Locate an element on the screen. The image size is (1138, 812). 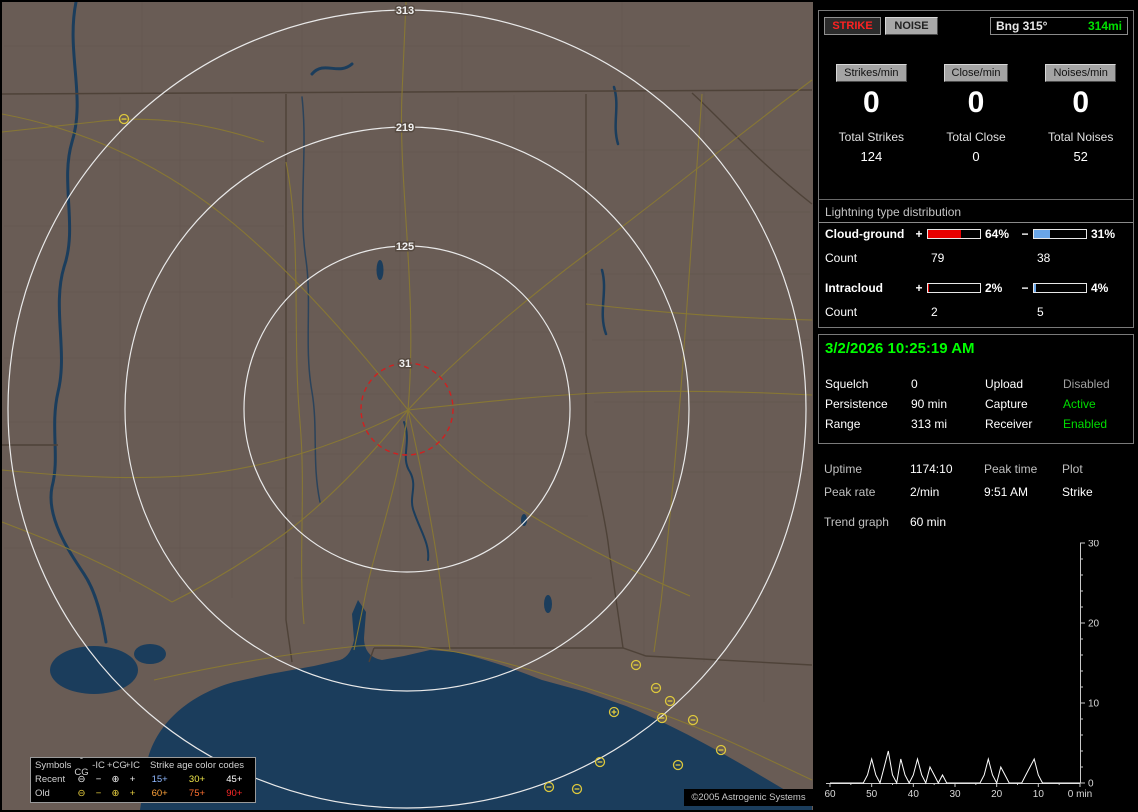
plot-value: Strike is located at coordinates (1077, 492).